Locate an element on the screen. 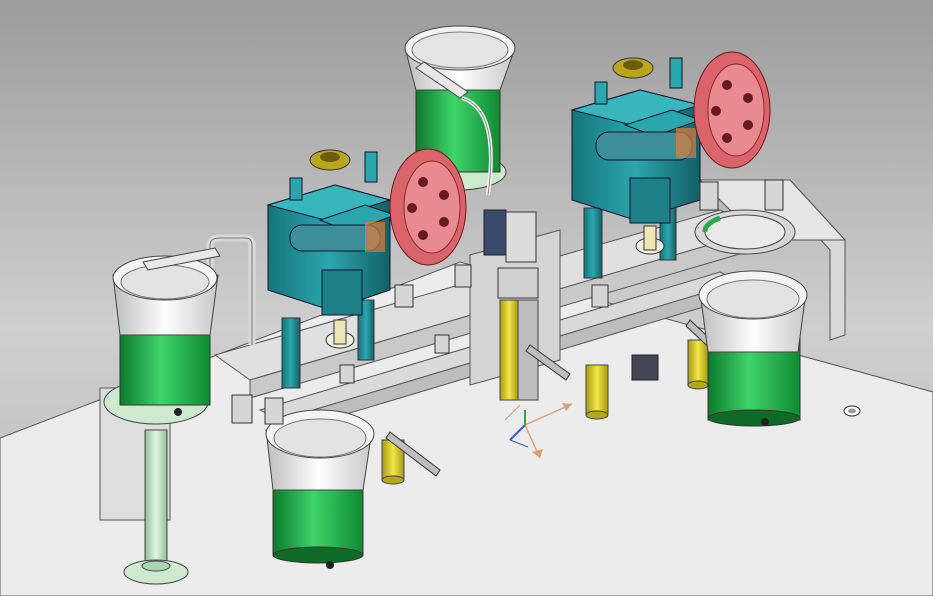 The image size is (933, 596). left-flywheel is located at coordinates (428, 207).